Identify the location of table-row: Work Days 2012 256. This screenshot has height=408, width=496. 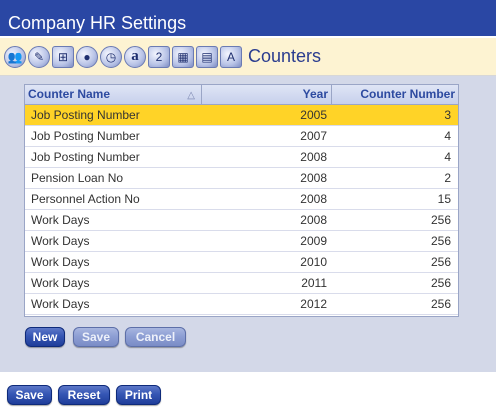
(241, 304).